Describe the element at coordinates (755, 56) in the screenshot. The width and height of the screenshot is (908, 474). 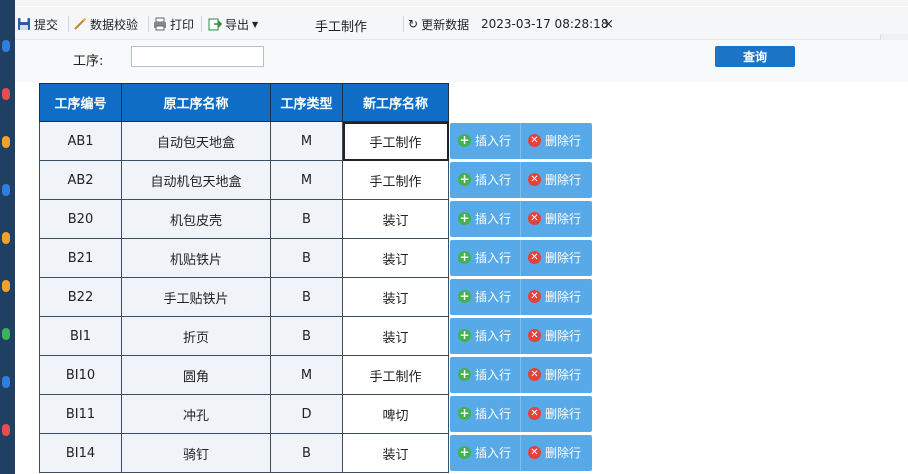
I see `query-button: 查询` at that location.